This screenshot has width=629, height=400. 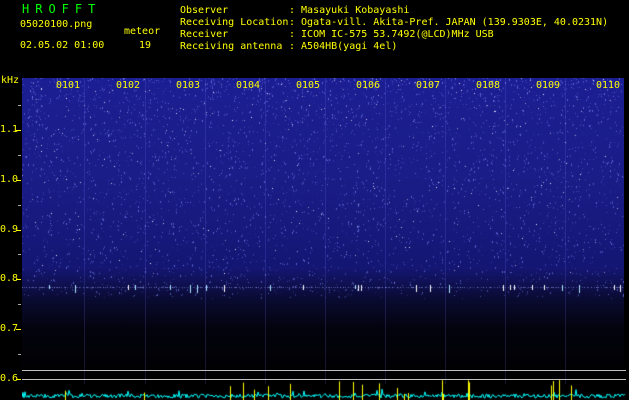 What do you see at coordinates (368, 85) in the screenshot?
I see `time-label-0106: 0106` at bounding box center [368, 85].